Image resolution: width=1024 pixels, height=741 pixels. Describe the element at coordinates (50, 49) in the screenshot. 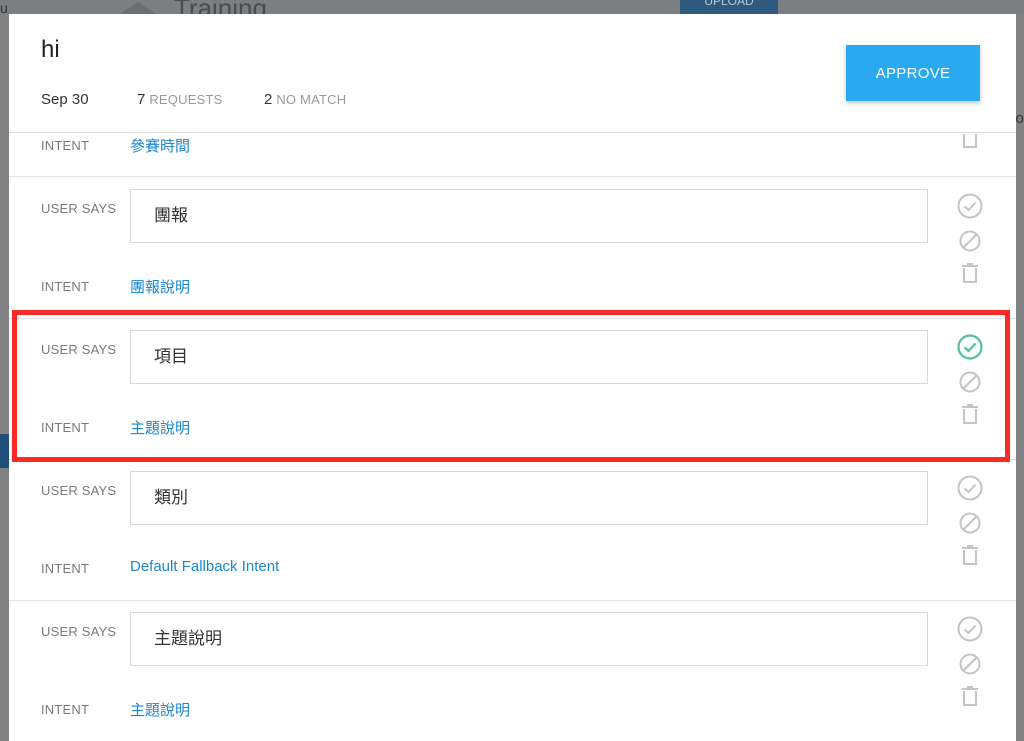

I see `dialog-title: hi` at that location.